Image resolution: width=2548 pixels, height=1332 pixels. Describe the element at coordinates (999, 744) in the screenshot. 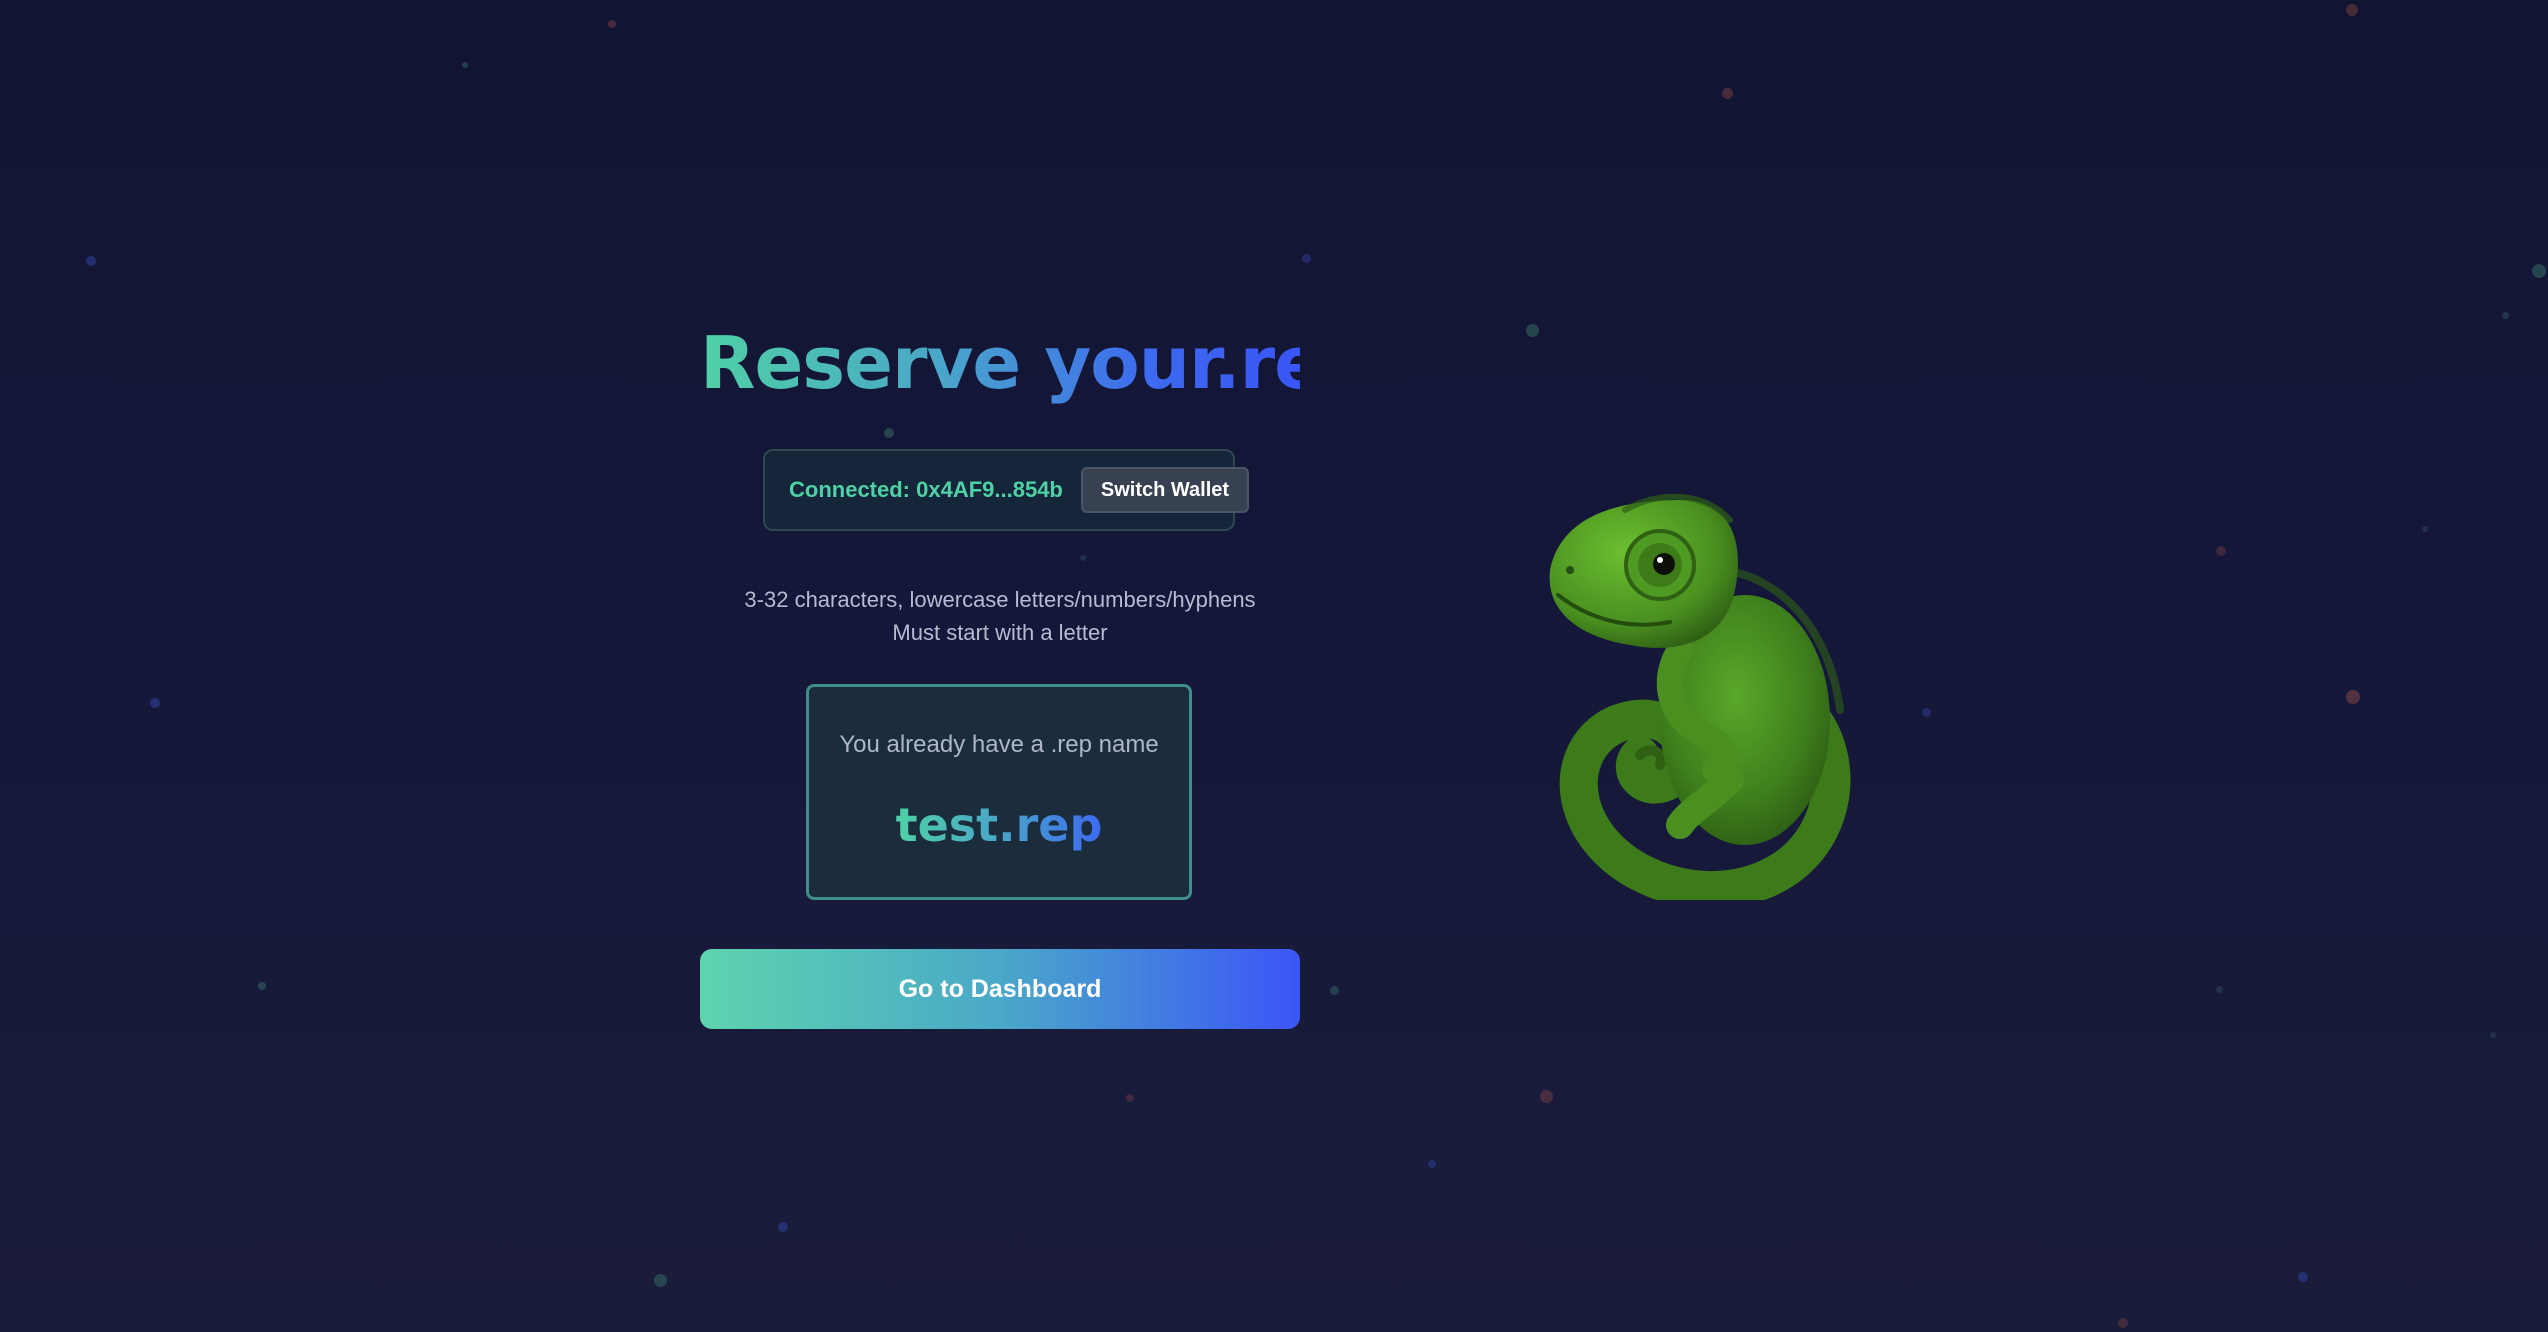

I see `existing-name-label: You already have a .rep name` at that location.